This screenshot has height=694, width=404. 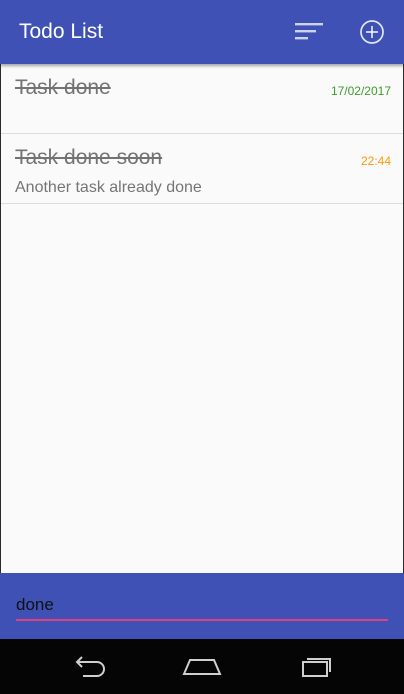 I want to click on system-nav-bar, so click(x=202, y=666).